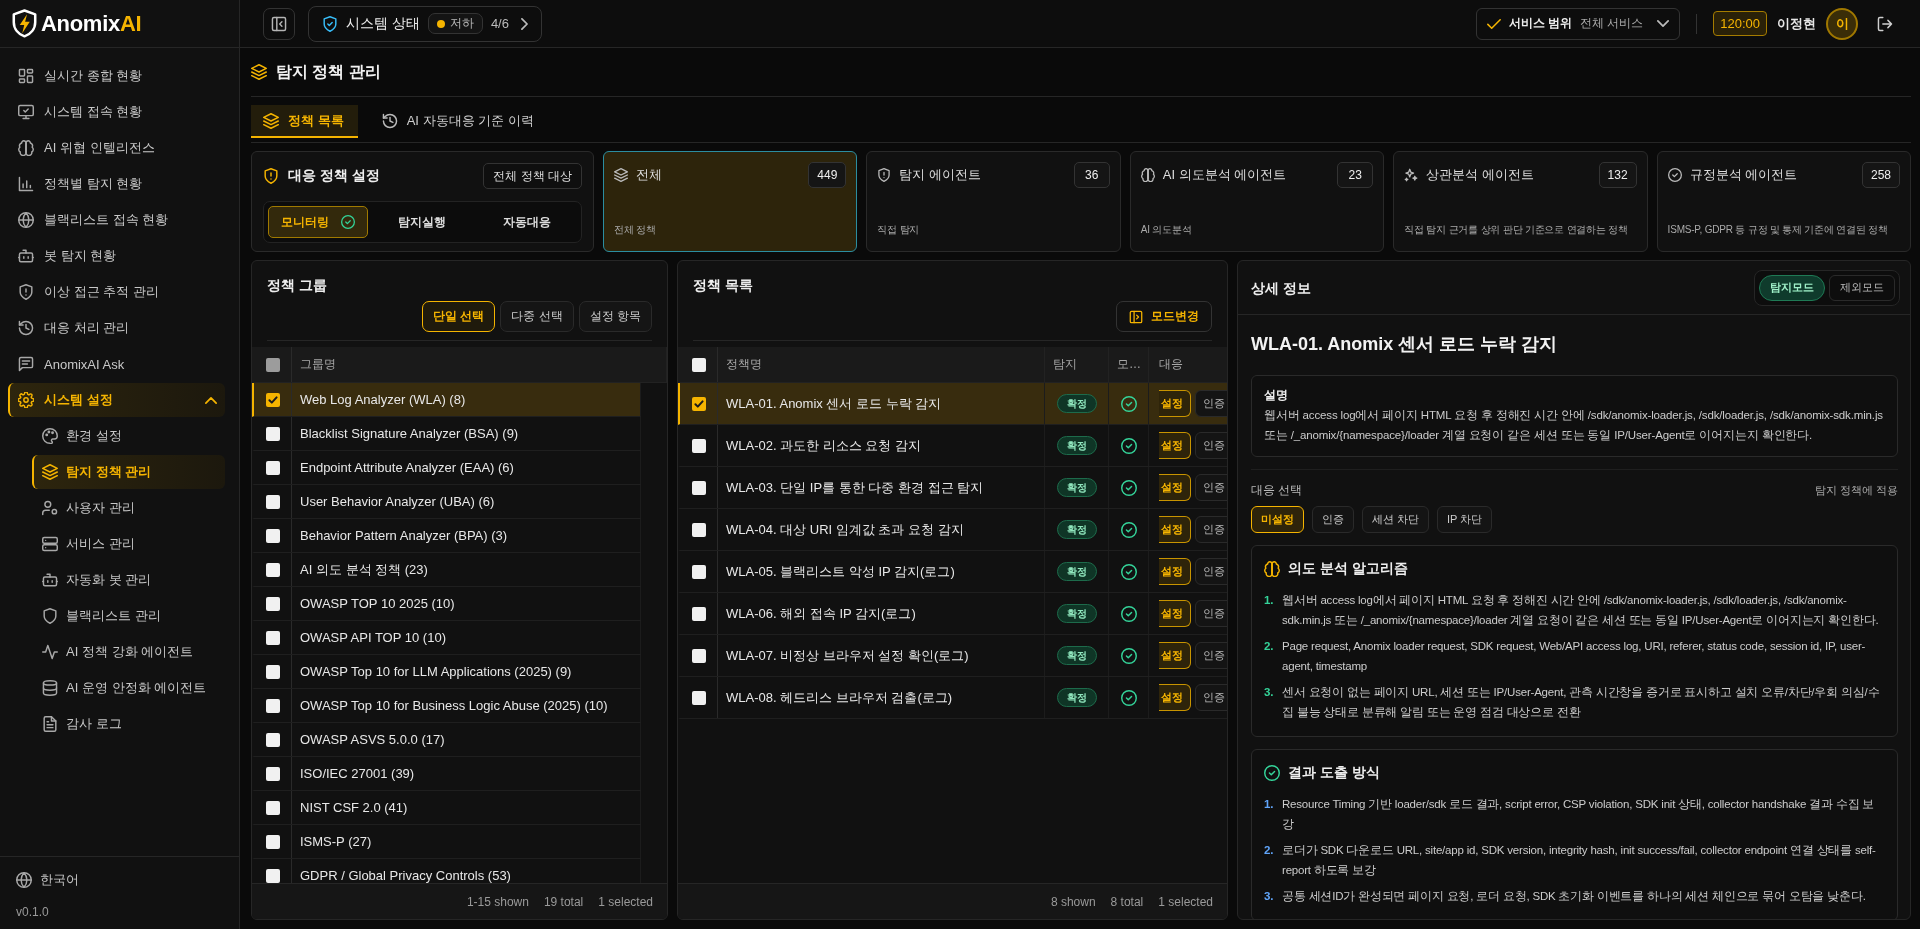  Describe the element at coordinates (532, 176) in the screenshot. I see `policy-scope-button: 전체 정책 대상` at that location.